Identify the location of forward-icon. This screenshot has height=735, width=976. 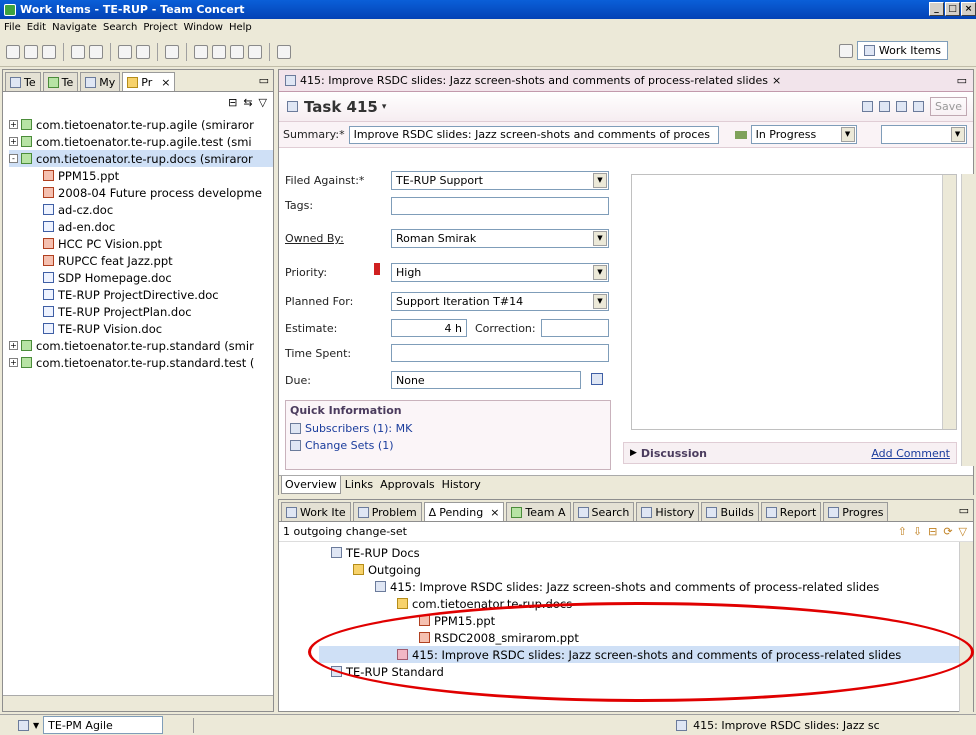
(255, 51).